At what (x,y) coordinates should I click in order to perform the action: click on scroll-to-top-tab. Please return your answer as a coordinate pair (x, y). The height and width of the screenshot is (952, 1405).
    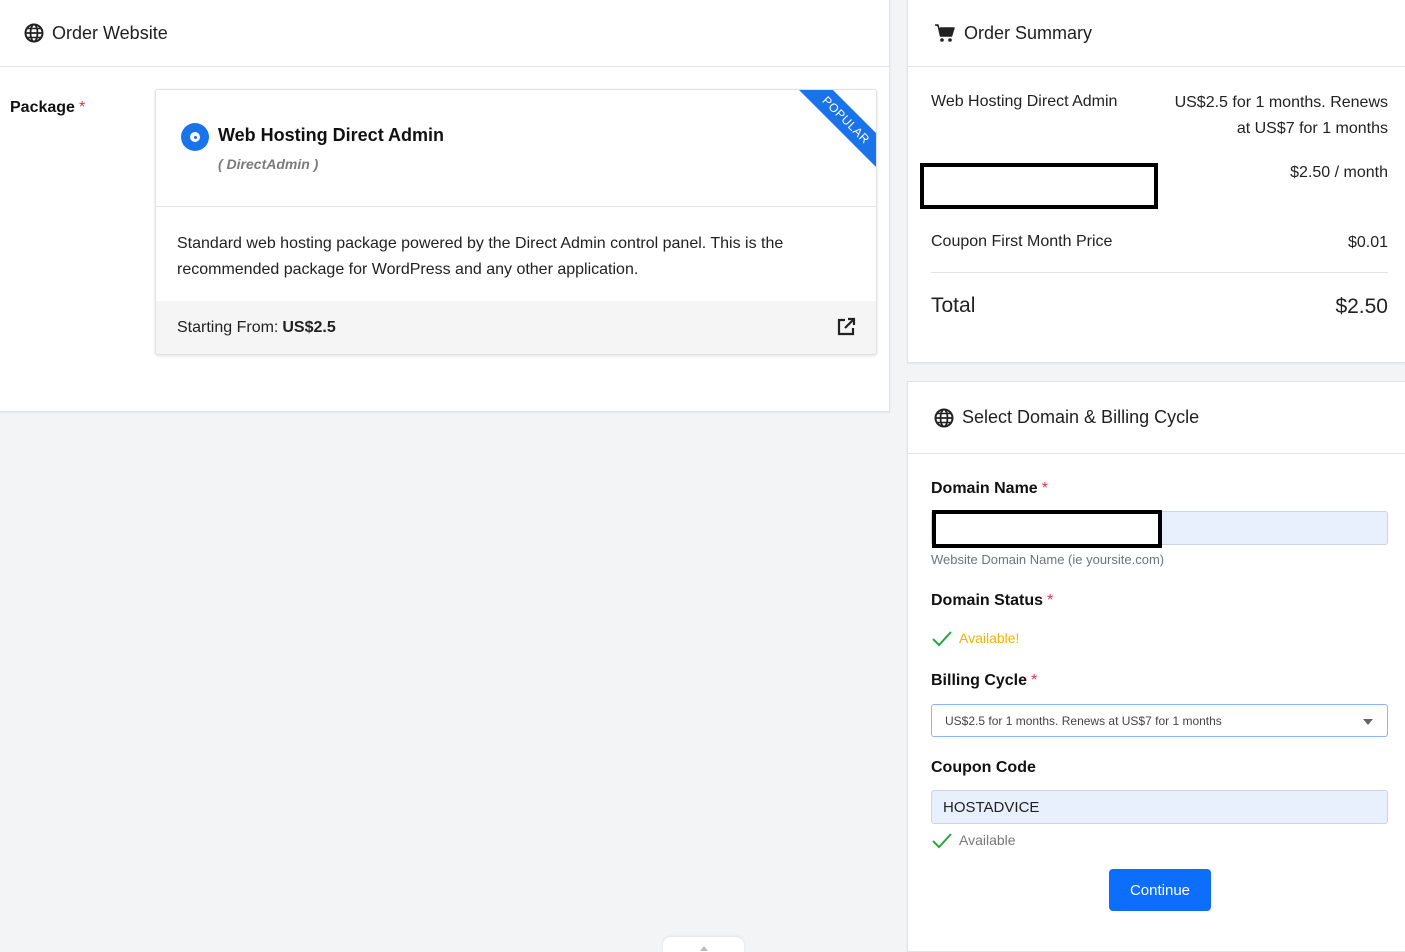
    Looking at the image, I should click on (703, 944).